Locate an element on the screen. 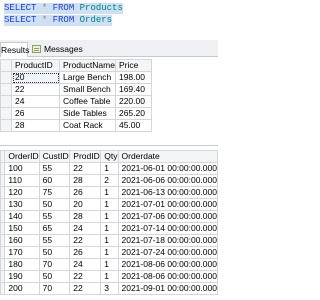  table-row: 200 70 22 3 2021-09-01 00:00:00.000 is located at coordinates (109, 288).